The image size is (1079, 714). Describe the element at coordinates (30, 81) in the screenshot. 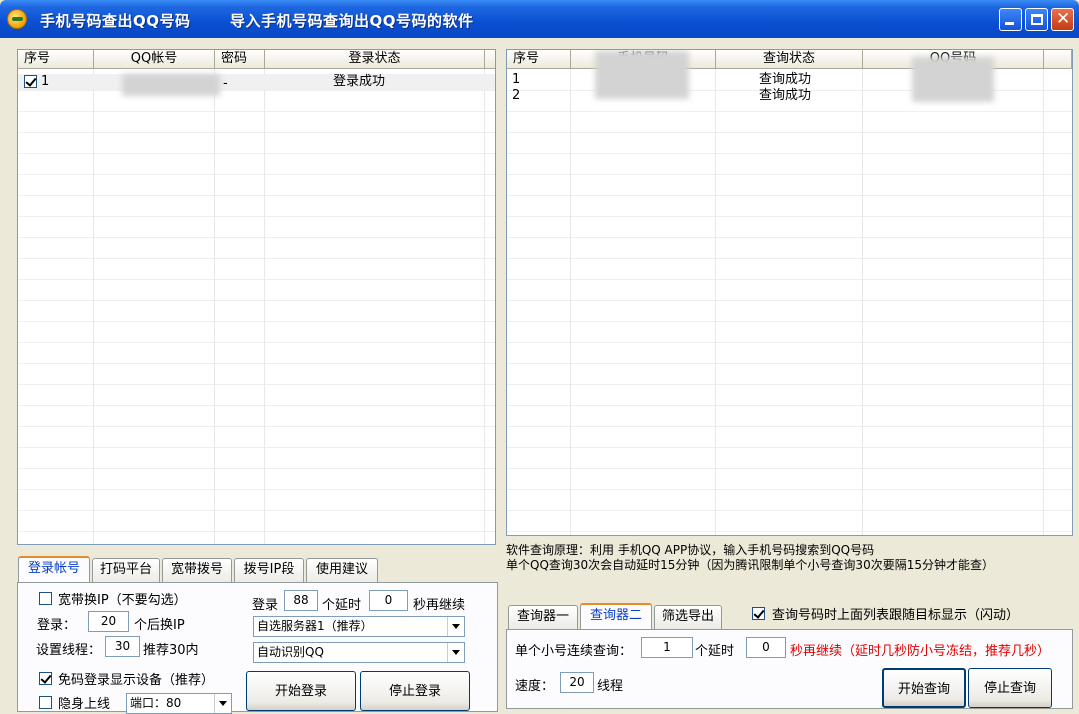

I see `row-checkbox` at that location.